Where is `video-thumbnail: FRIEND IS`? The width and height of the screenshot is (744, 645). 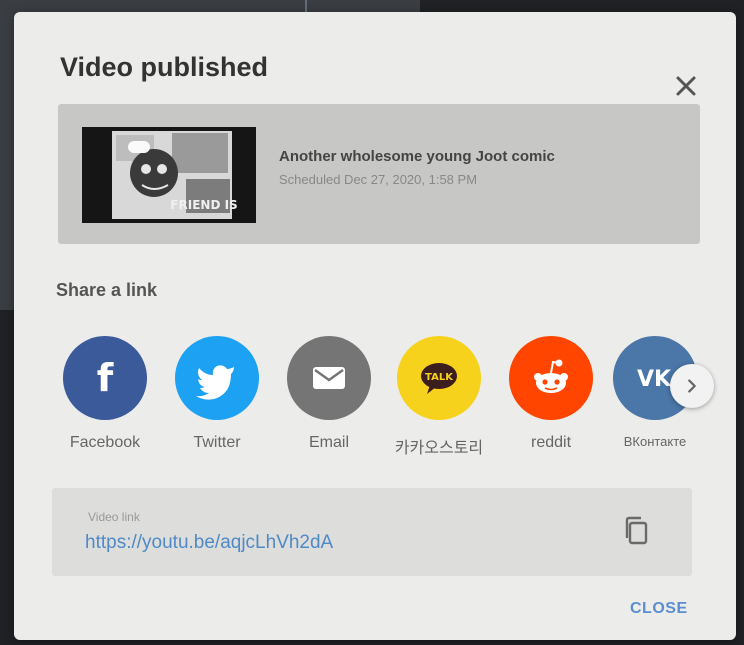
video-thumbnail: FRIEND IS is located at coordinates (169, 175).